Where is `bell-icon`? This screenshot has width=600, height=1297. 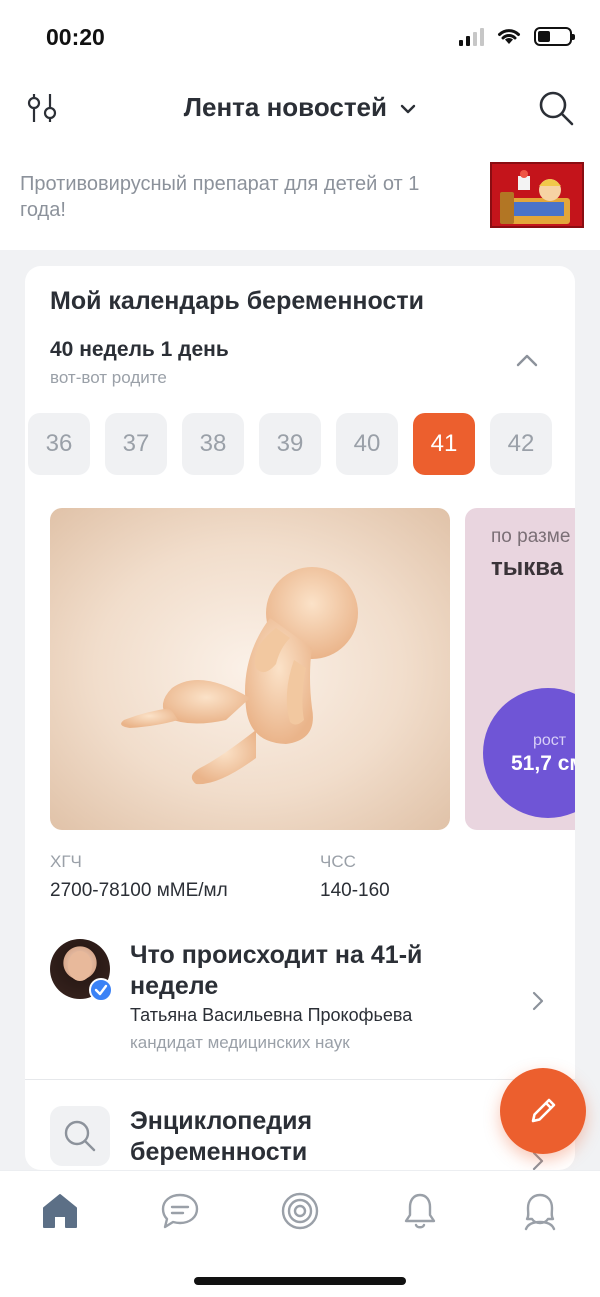
bell-icon is located at coordinates (420, 1211).